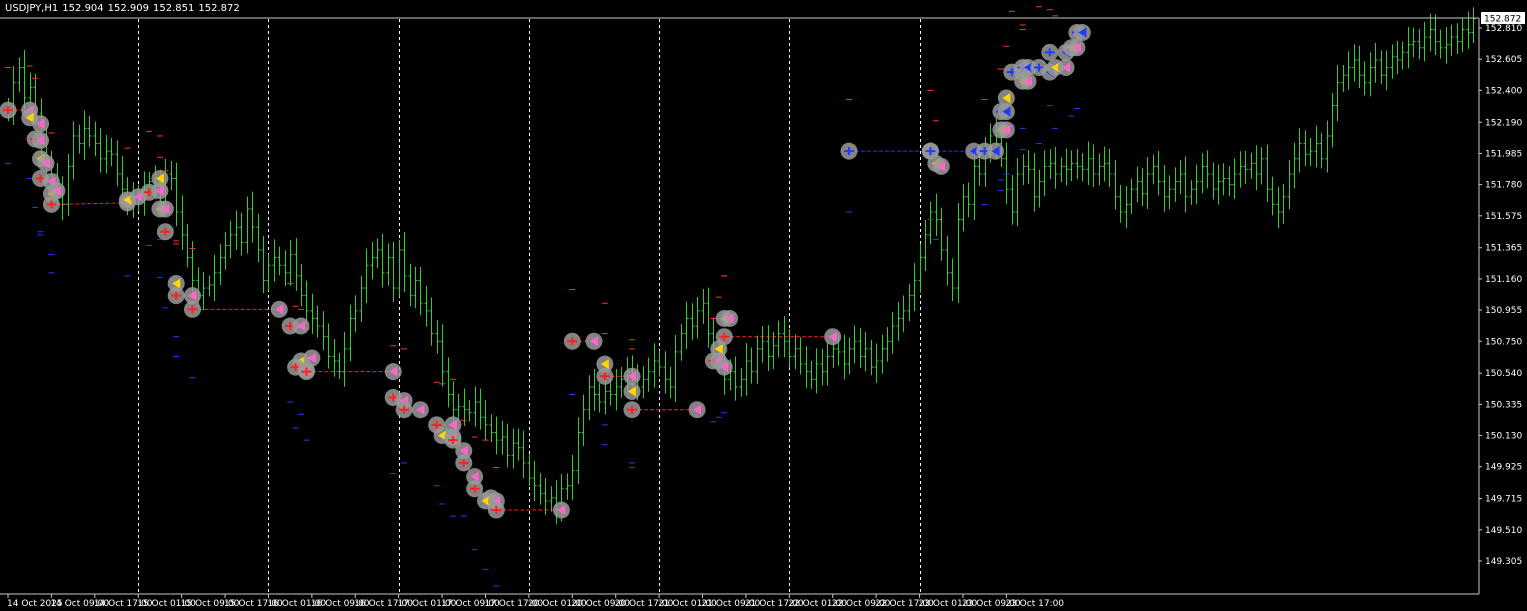 The image size is (1527, 611). Describe the element at coordinates (1503, 500) in the screenshot. I see `price-label: 149.715` at that location.